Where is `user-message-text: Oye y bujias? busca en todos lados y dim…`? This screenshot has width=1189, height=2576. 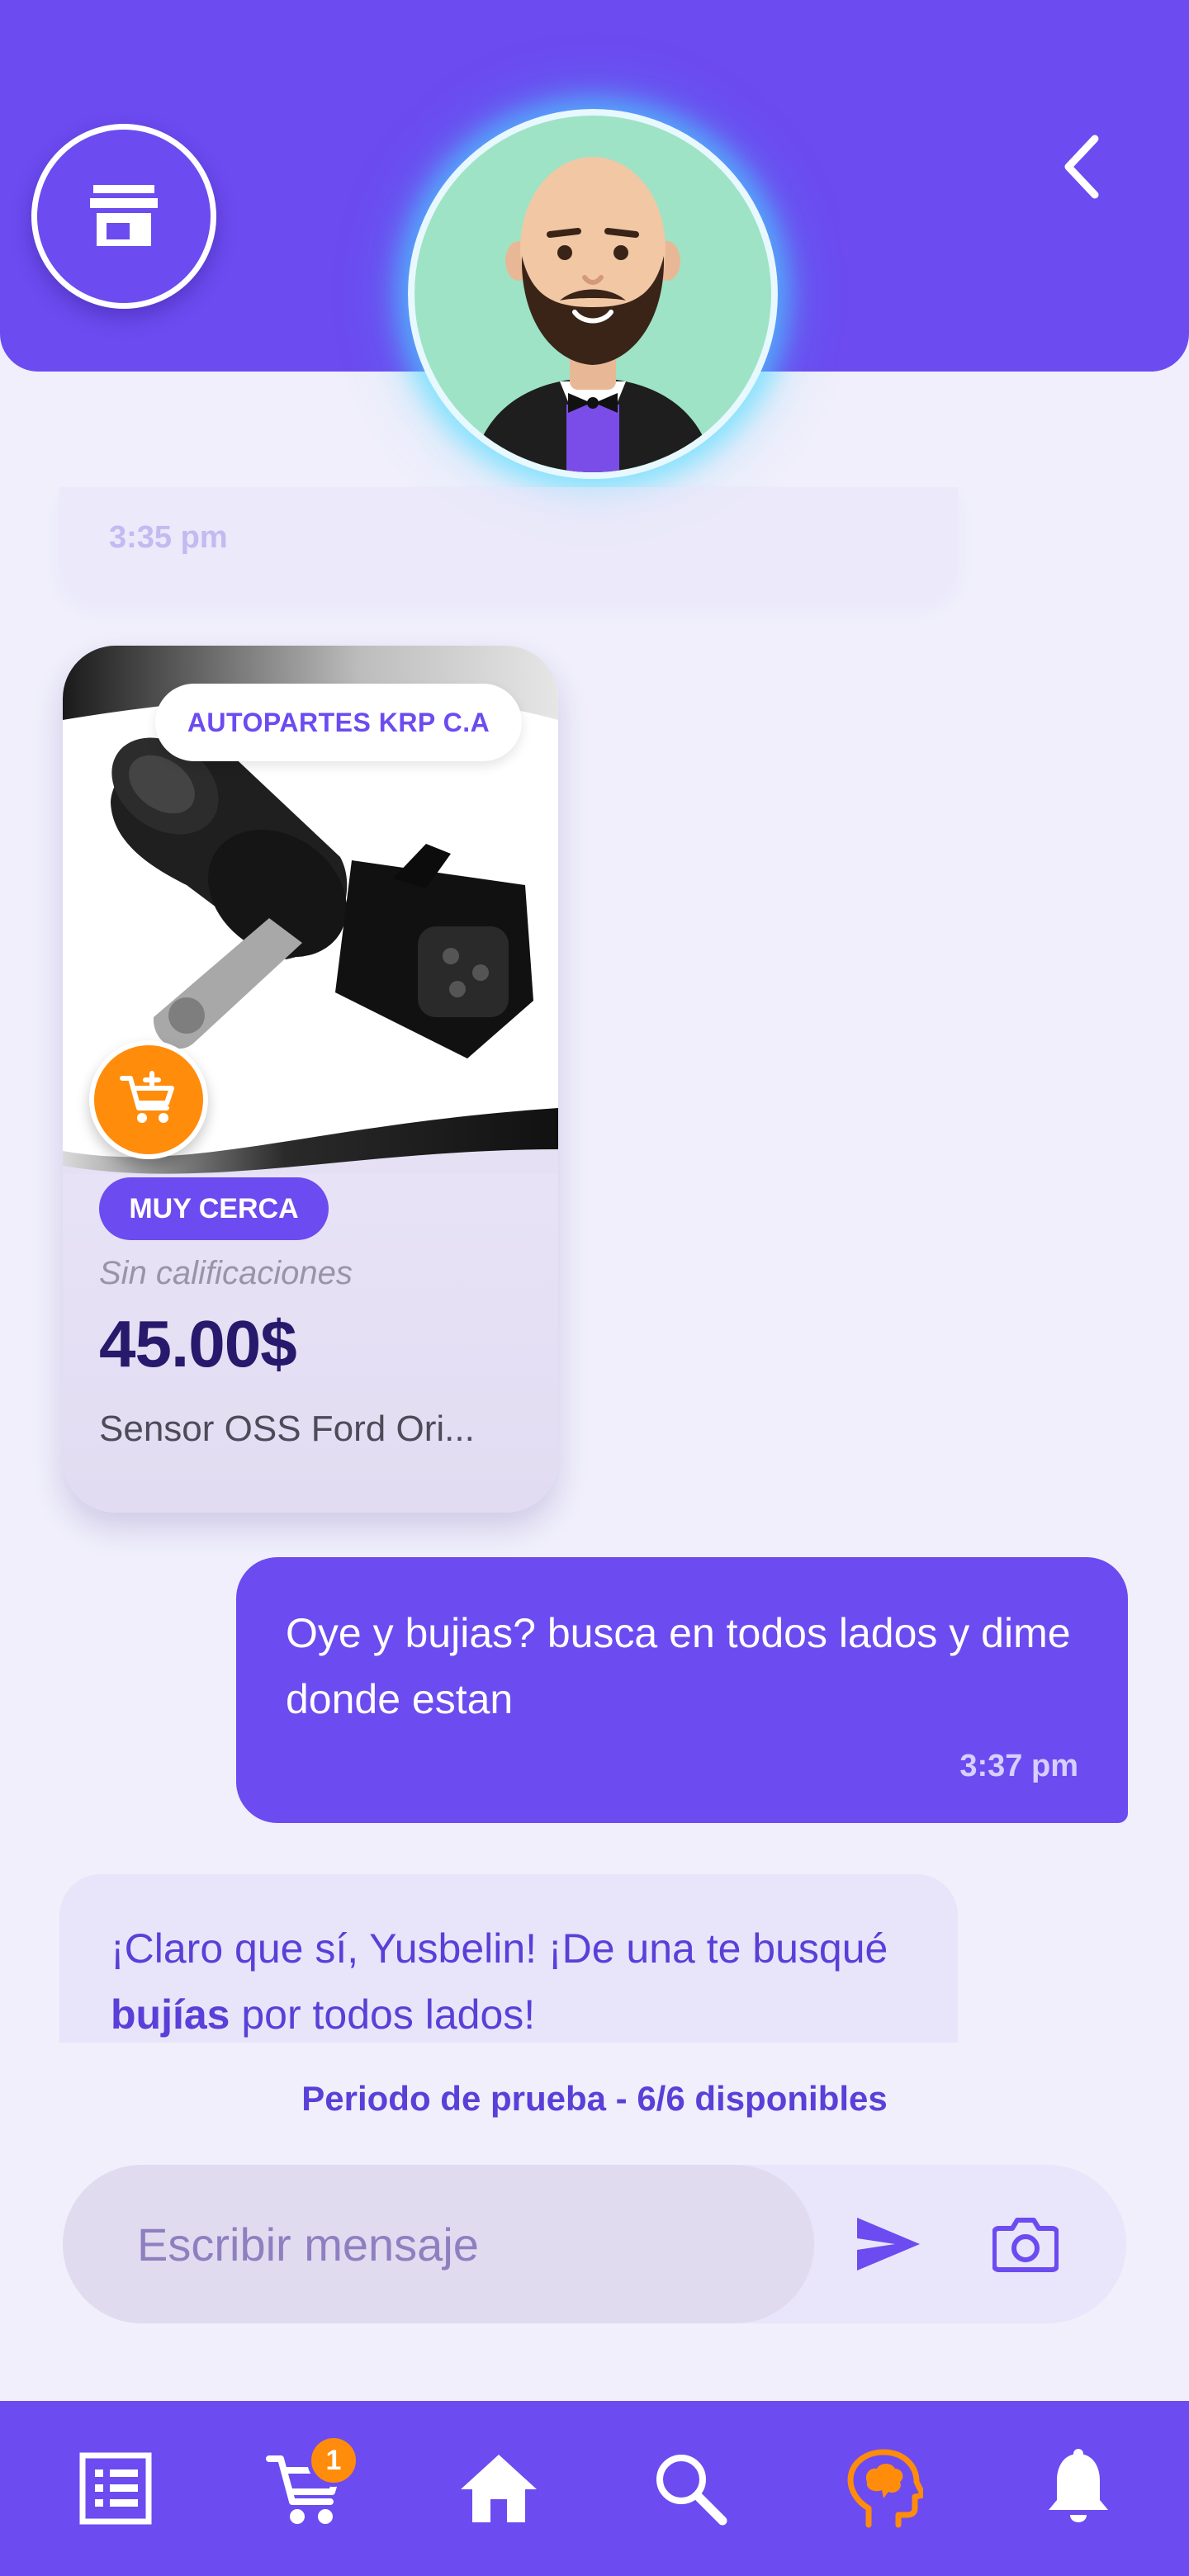
user-message-text: Oye y bujias? busca en todos lados y dim… is located at coordinates (678, 1666).